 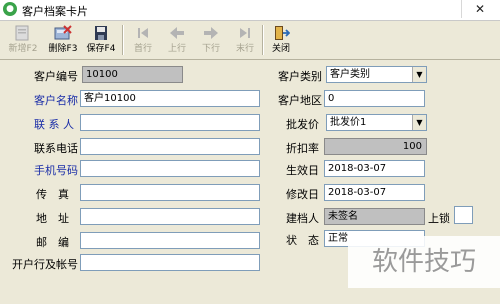 What do you see at coordinates (56, 100) in the screenshot?
I see `customer-name-label: 客户名称` at bounding box center [56, 100].